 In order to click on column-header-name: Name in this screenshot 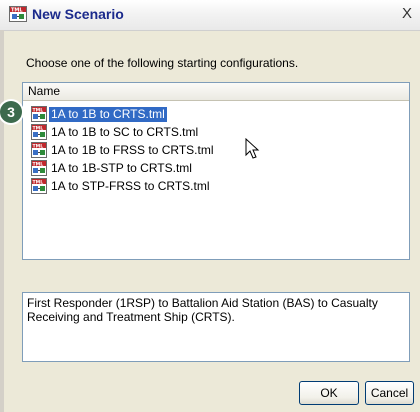, I will do `click(216, 92)`.